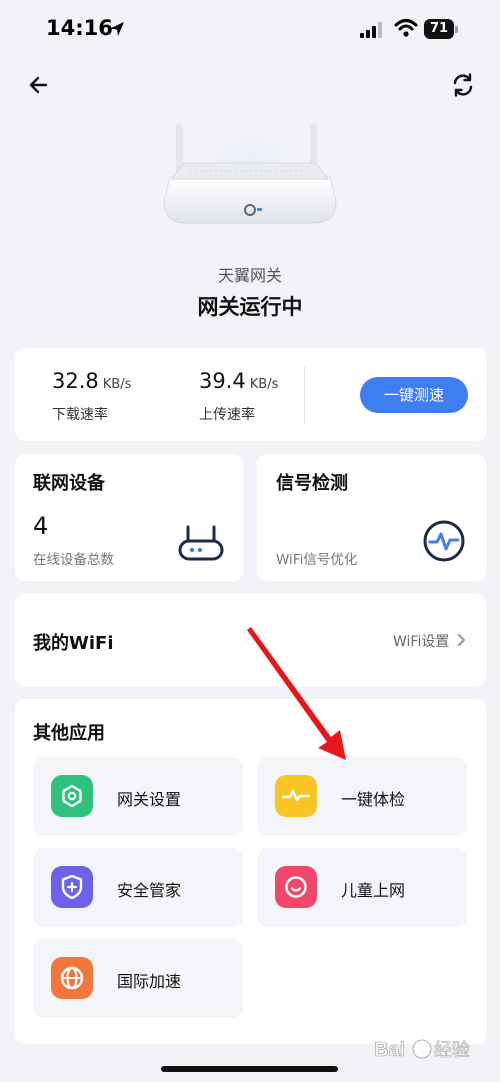 This screenshot has height=1082, width=500. Describe the element at coordinates (80, 415) in the screenshot. I see `download-label: 下载速率` at that location.